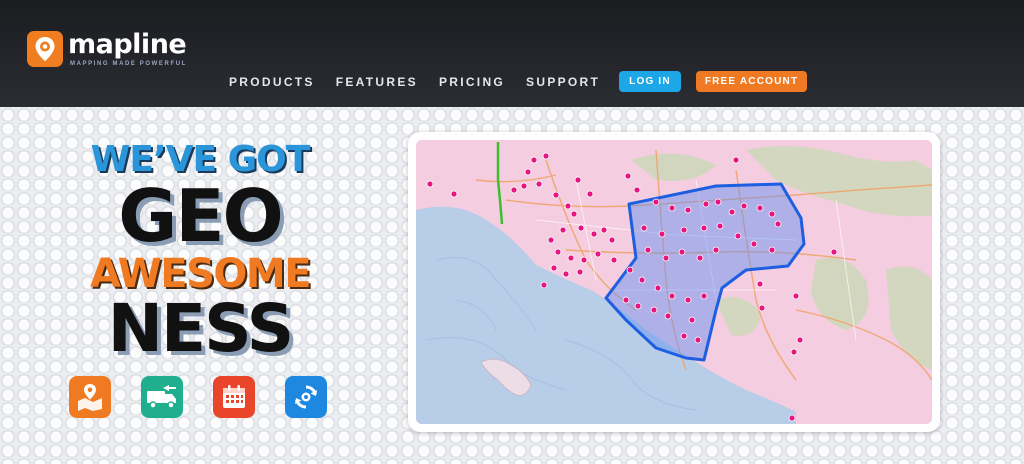 Image resolution: width=1024 pixels, height=464 pixels. I want to click on calendar-icon, so click(234, 397).